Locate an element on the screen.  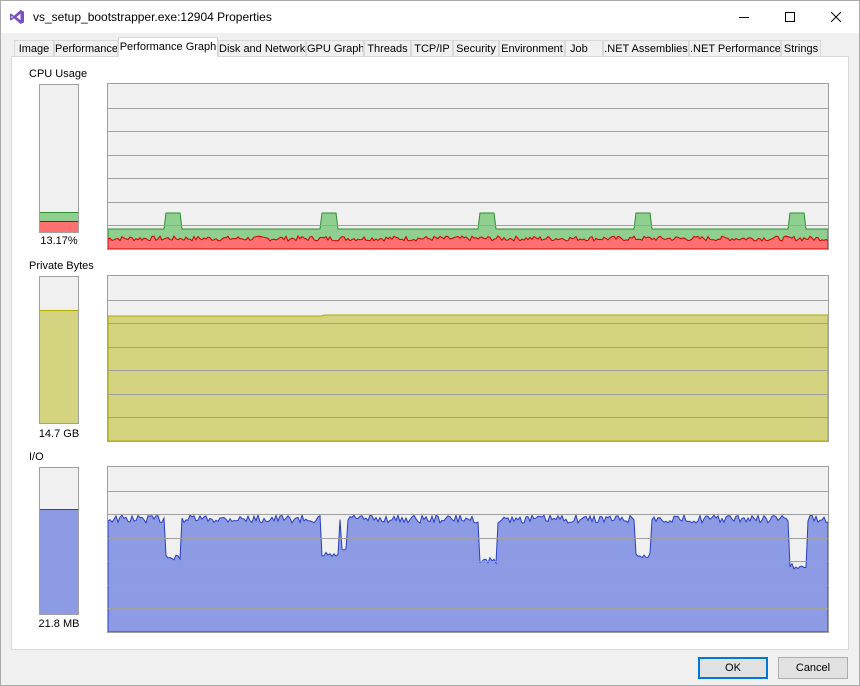
close-button is located at coordinates (836, 17).